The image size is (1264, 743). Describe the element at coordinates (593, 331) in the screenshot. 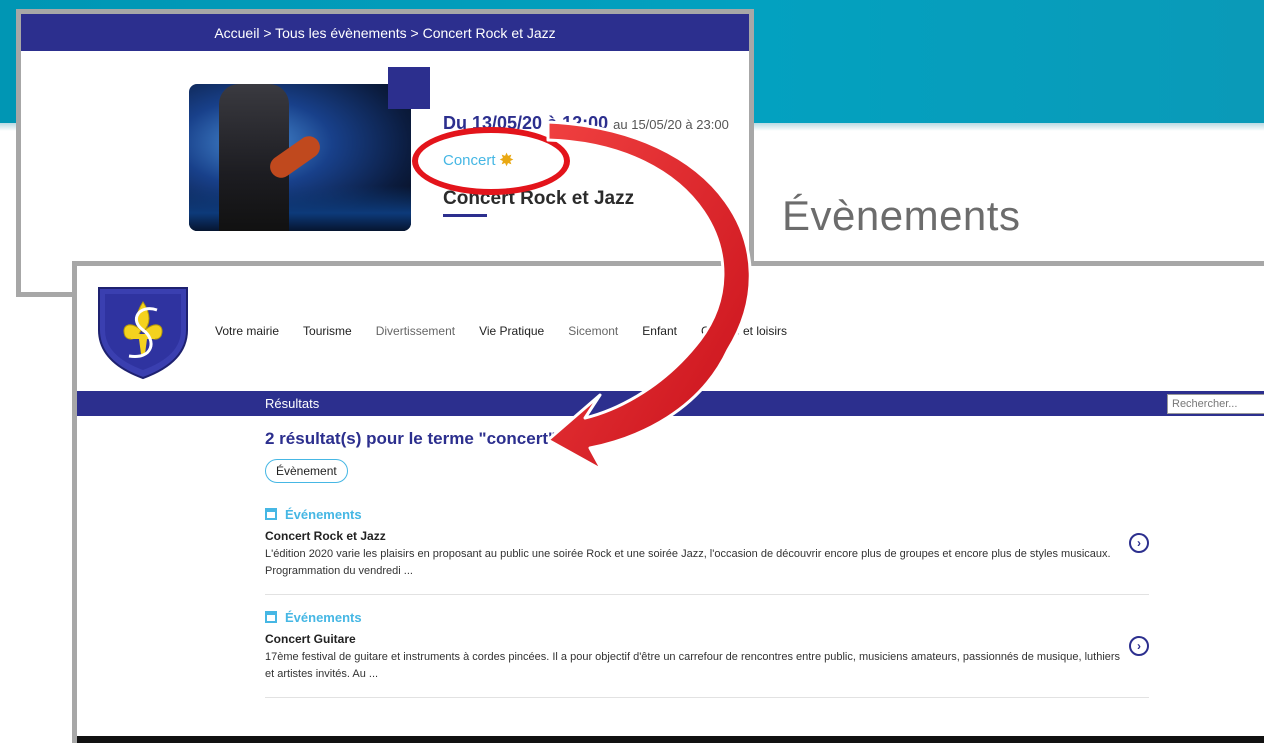

I see `nav-item-sicemont: Sicemont` at that location.